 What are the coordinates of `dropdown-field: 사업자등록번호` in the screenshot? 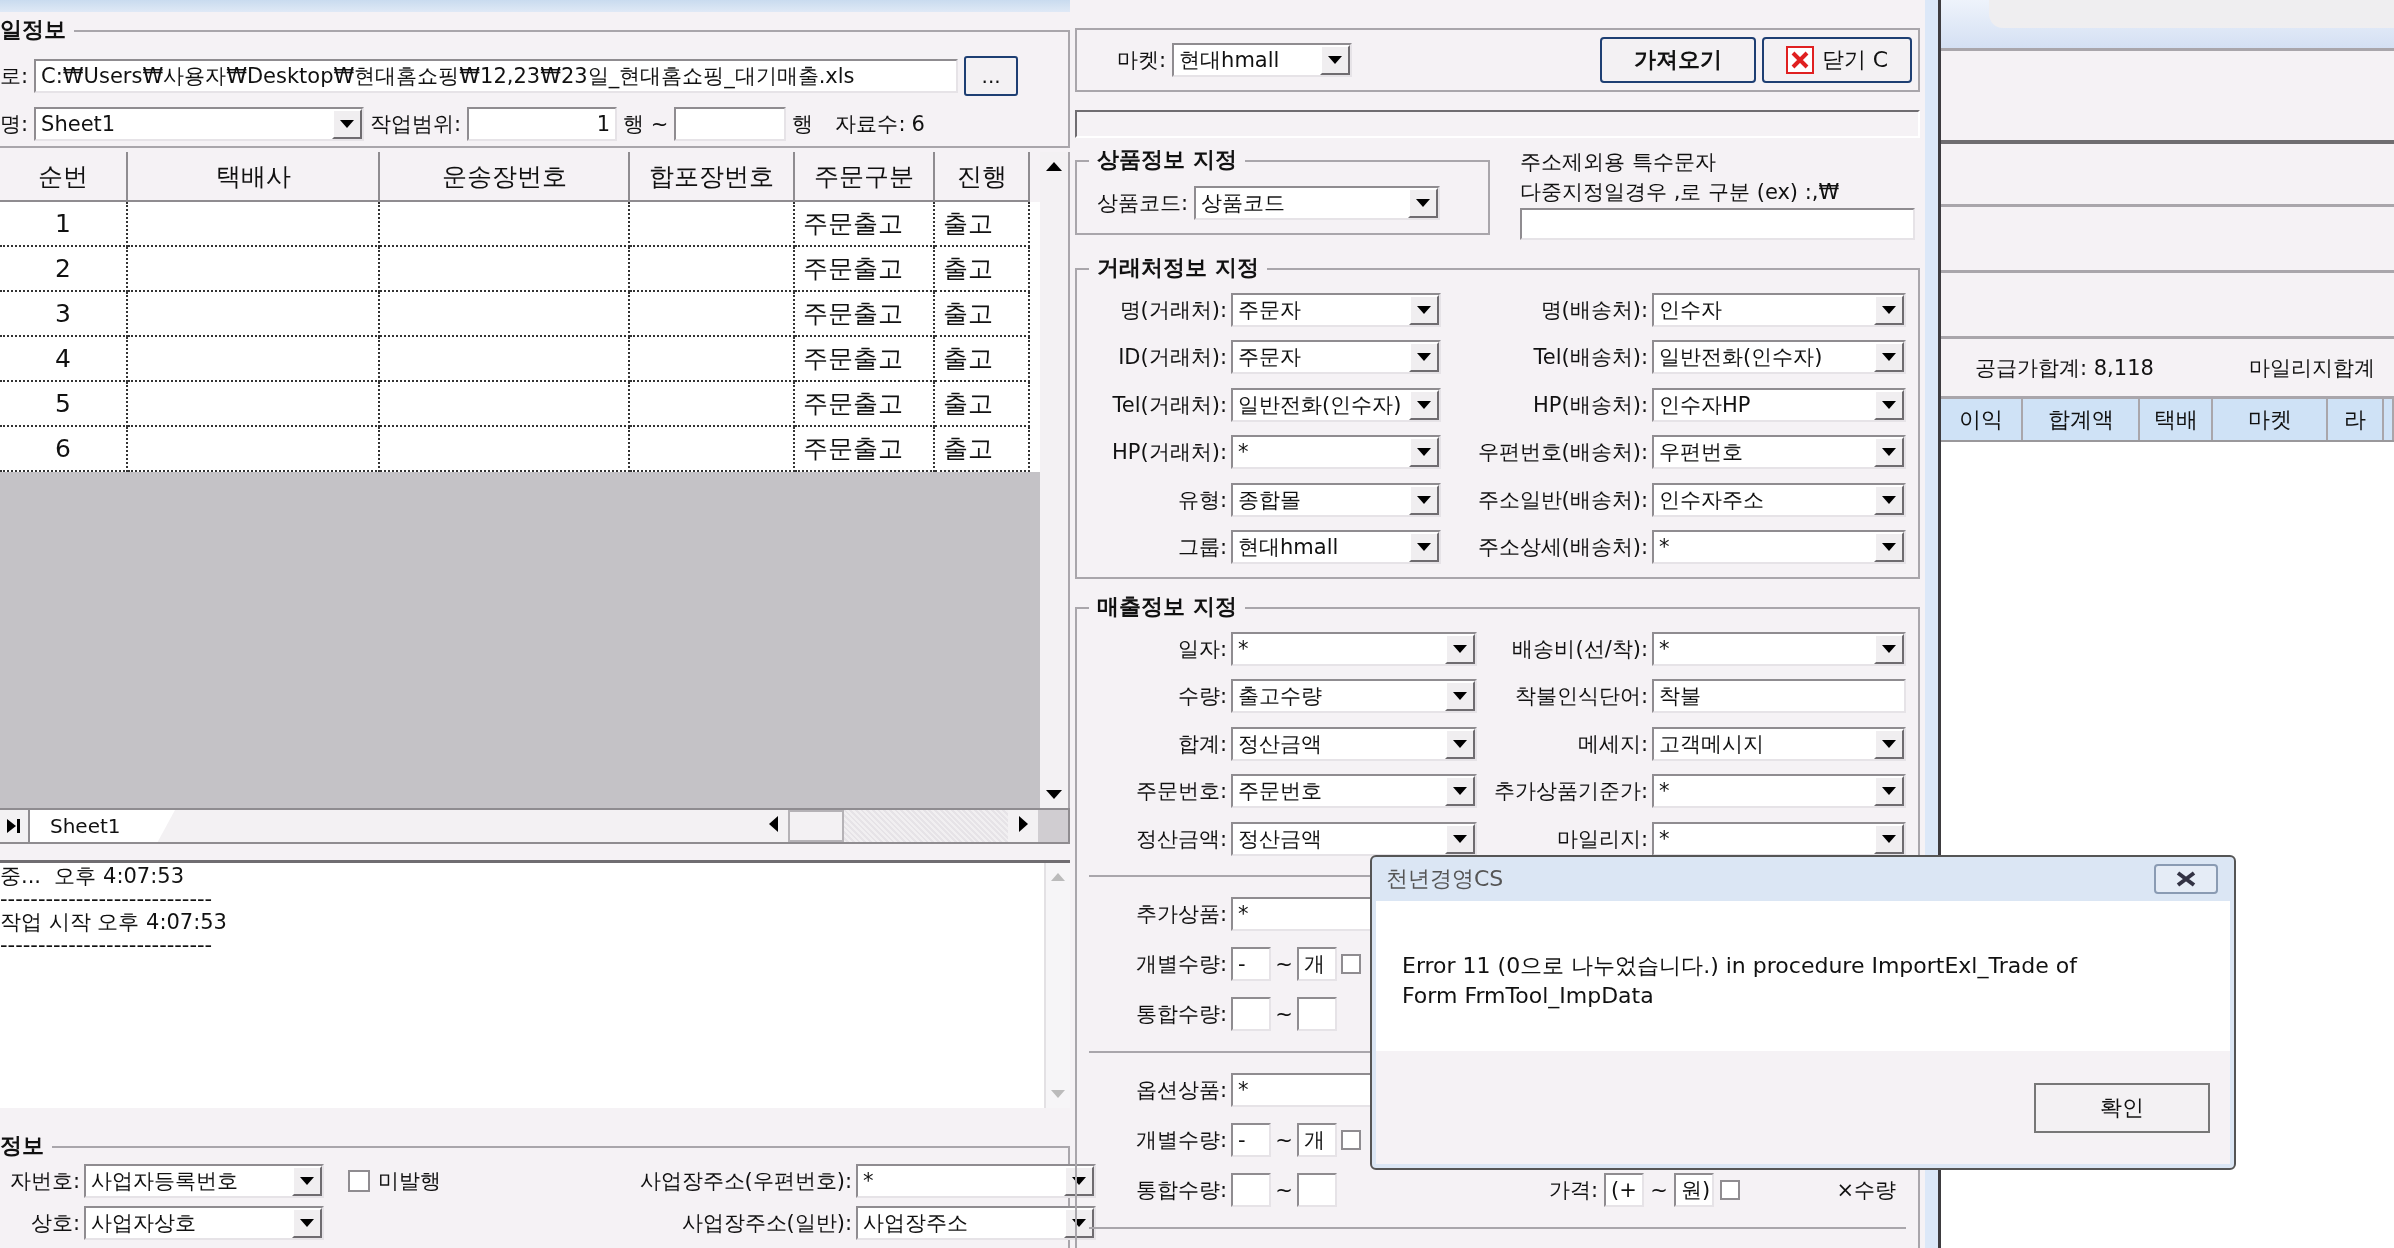 It's located at (204, 1181).